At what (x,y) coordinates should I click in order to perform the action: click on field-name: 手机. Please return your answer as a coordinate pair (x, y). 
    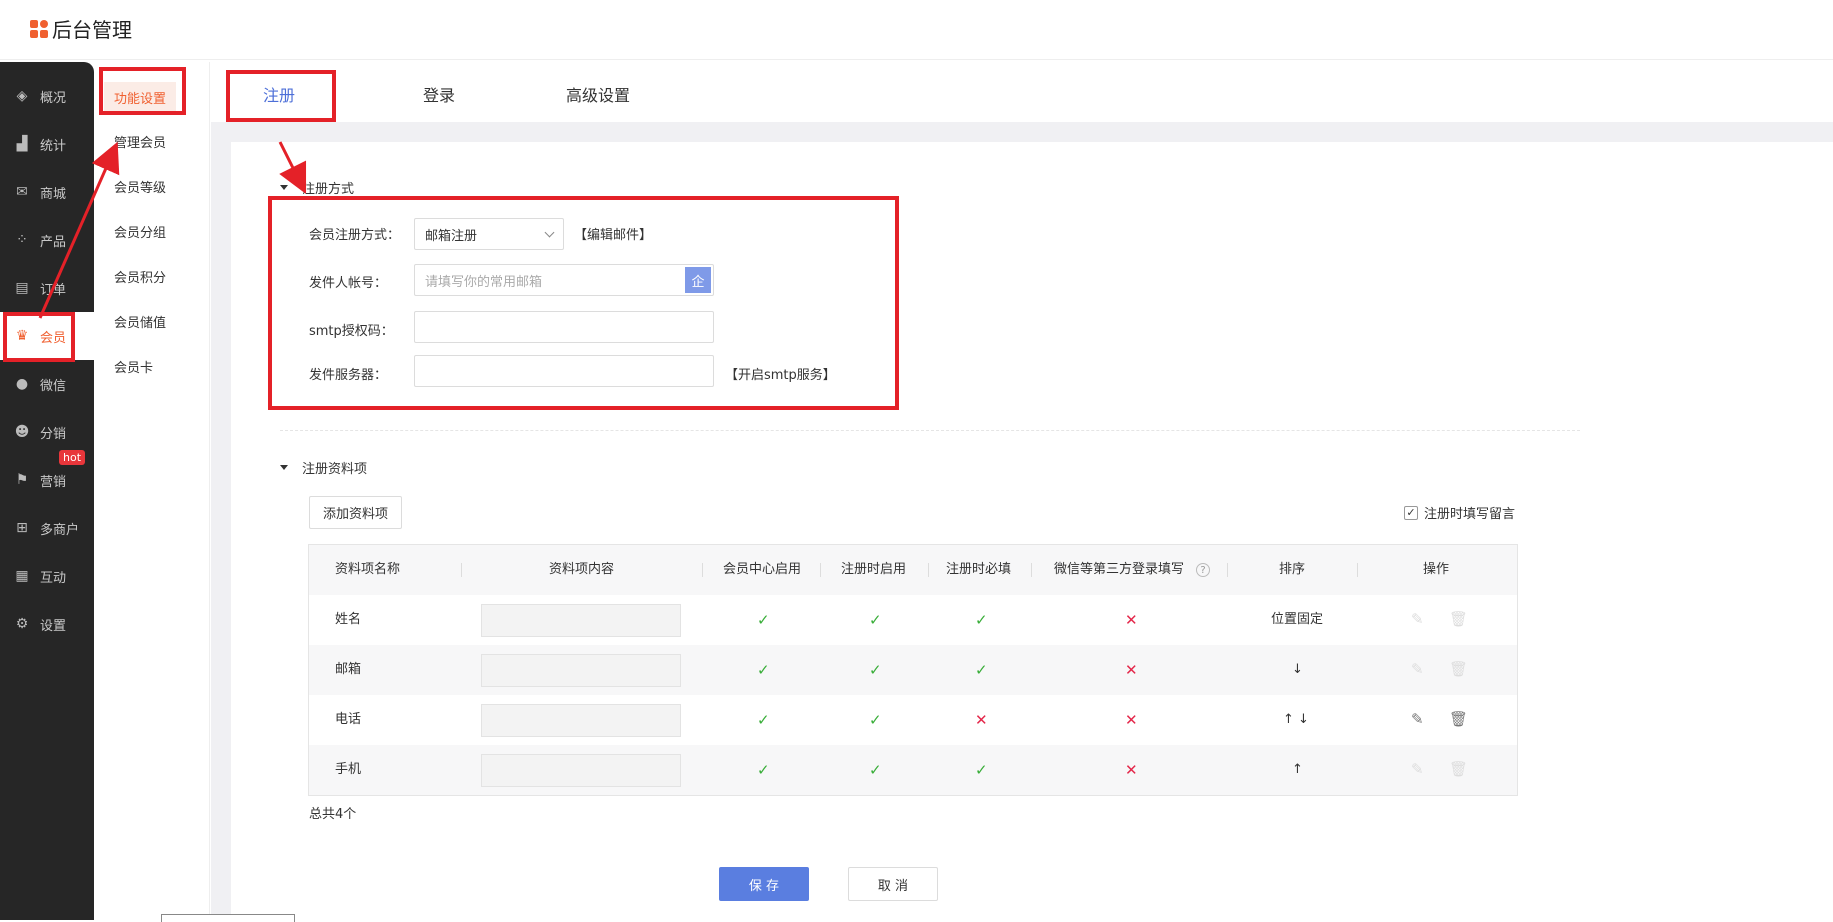
    Looking at the image, I should click on (348, 769).